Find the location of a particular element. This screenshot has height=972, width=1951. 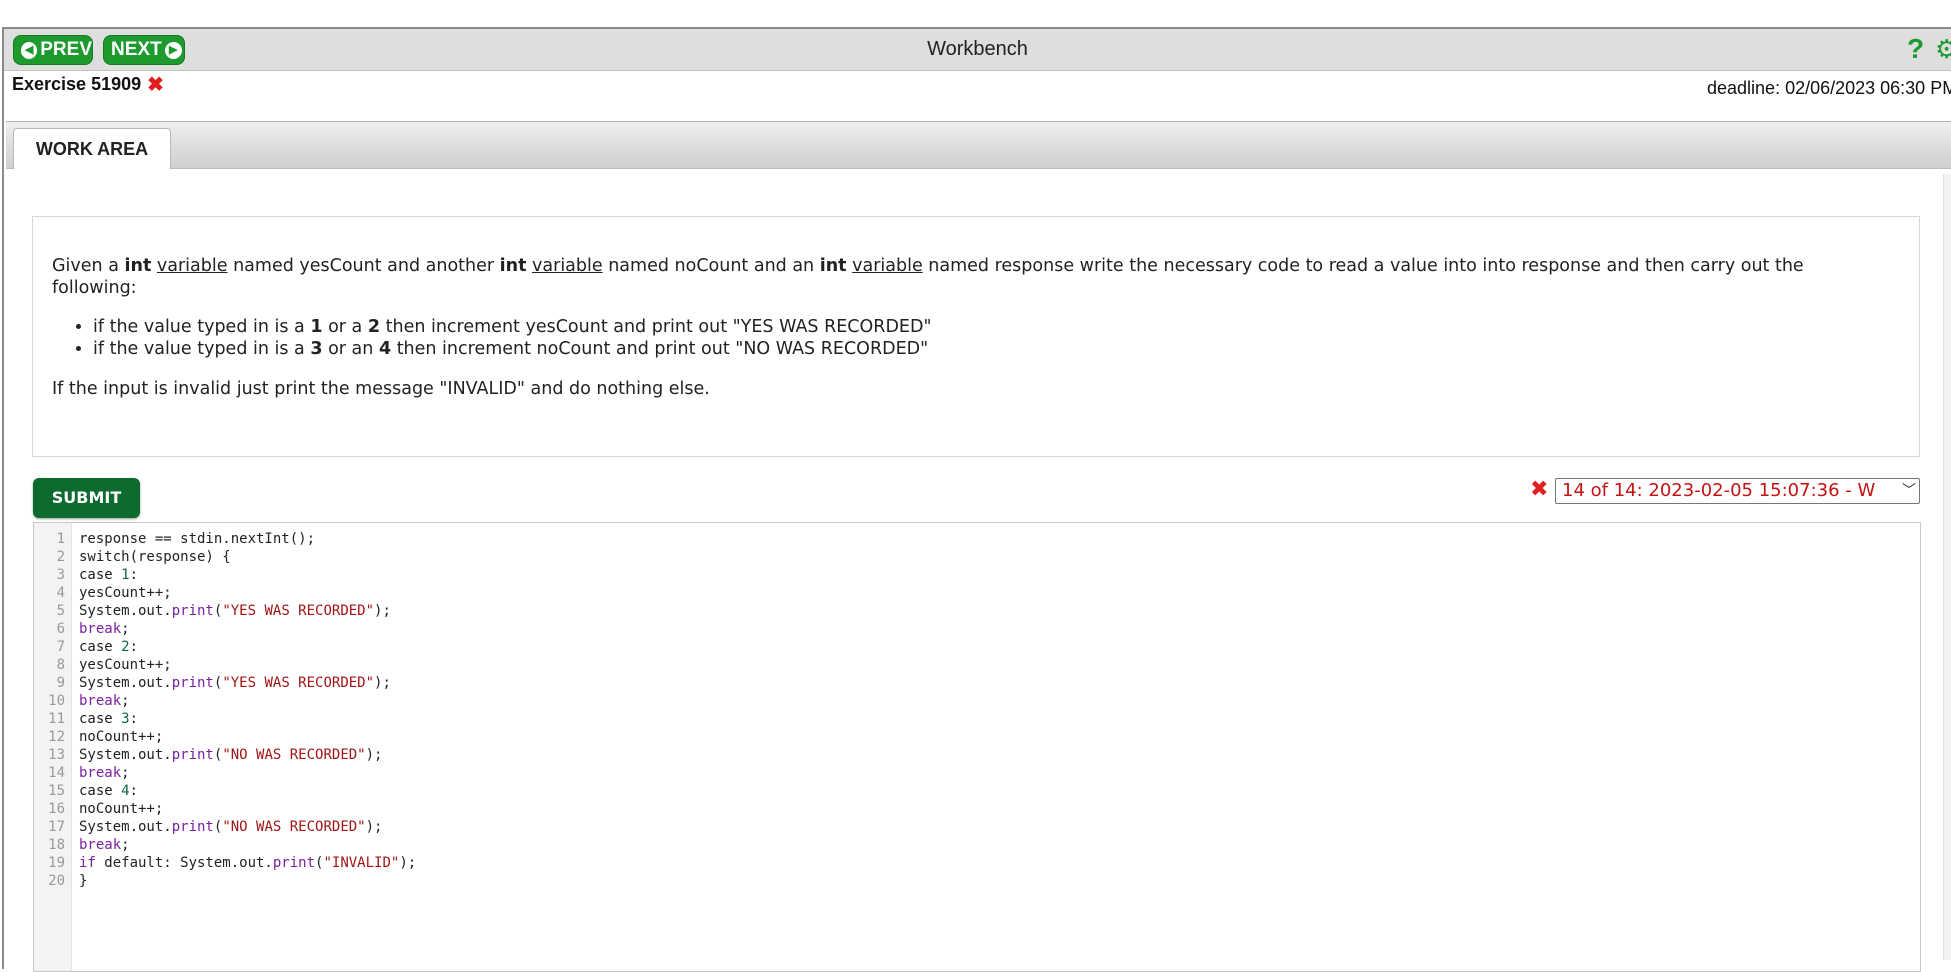

help-icon: ? is located at coordinates (1915, 49).